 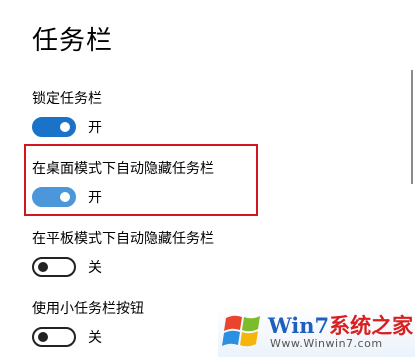 What do you see at coordinates (123, 169) in the screenshot?
I see `setting-label: 在桌面模式下自动隐藏任务栏` at bounding box center [123, 169].